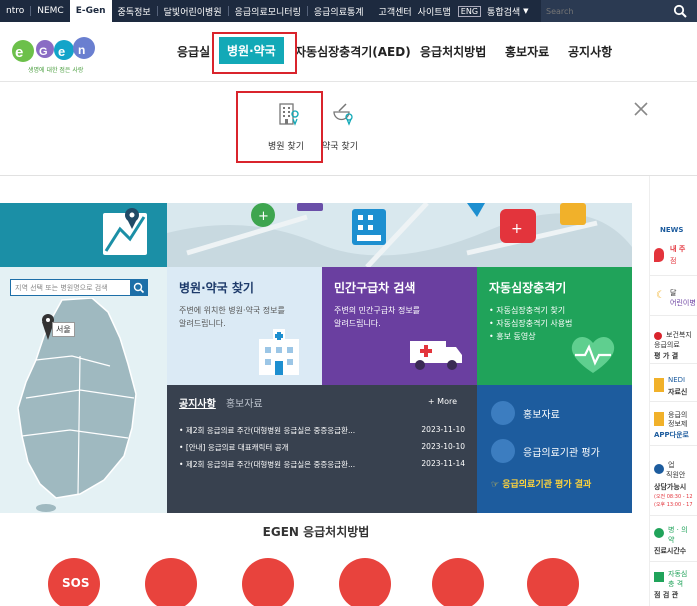  Describe the element at coordinates (660, 295) in the screenshot. I see `moon-icon: ☾` at that location.